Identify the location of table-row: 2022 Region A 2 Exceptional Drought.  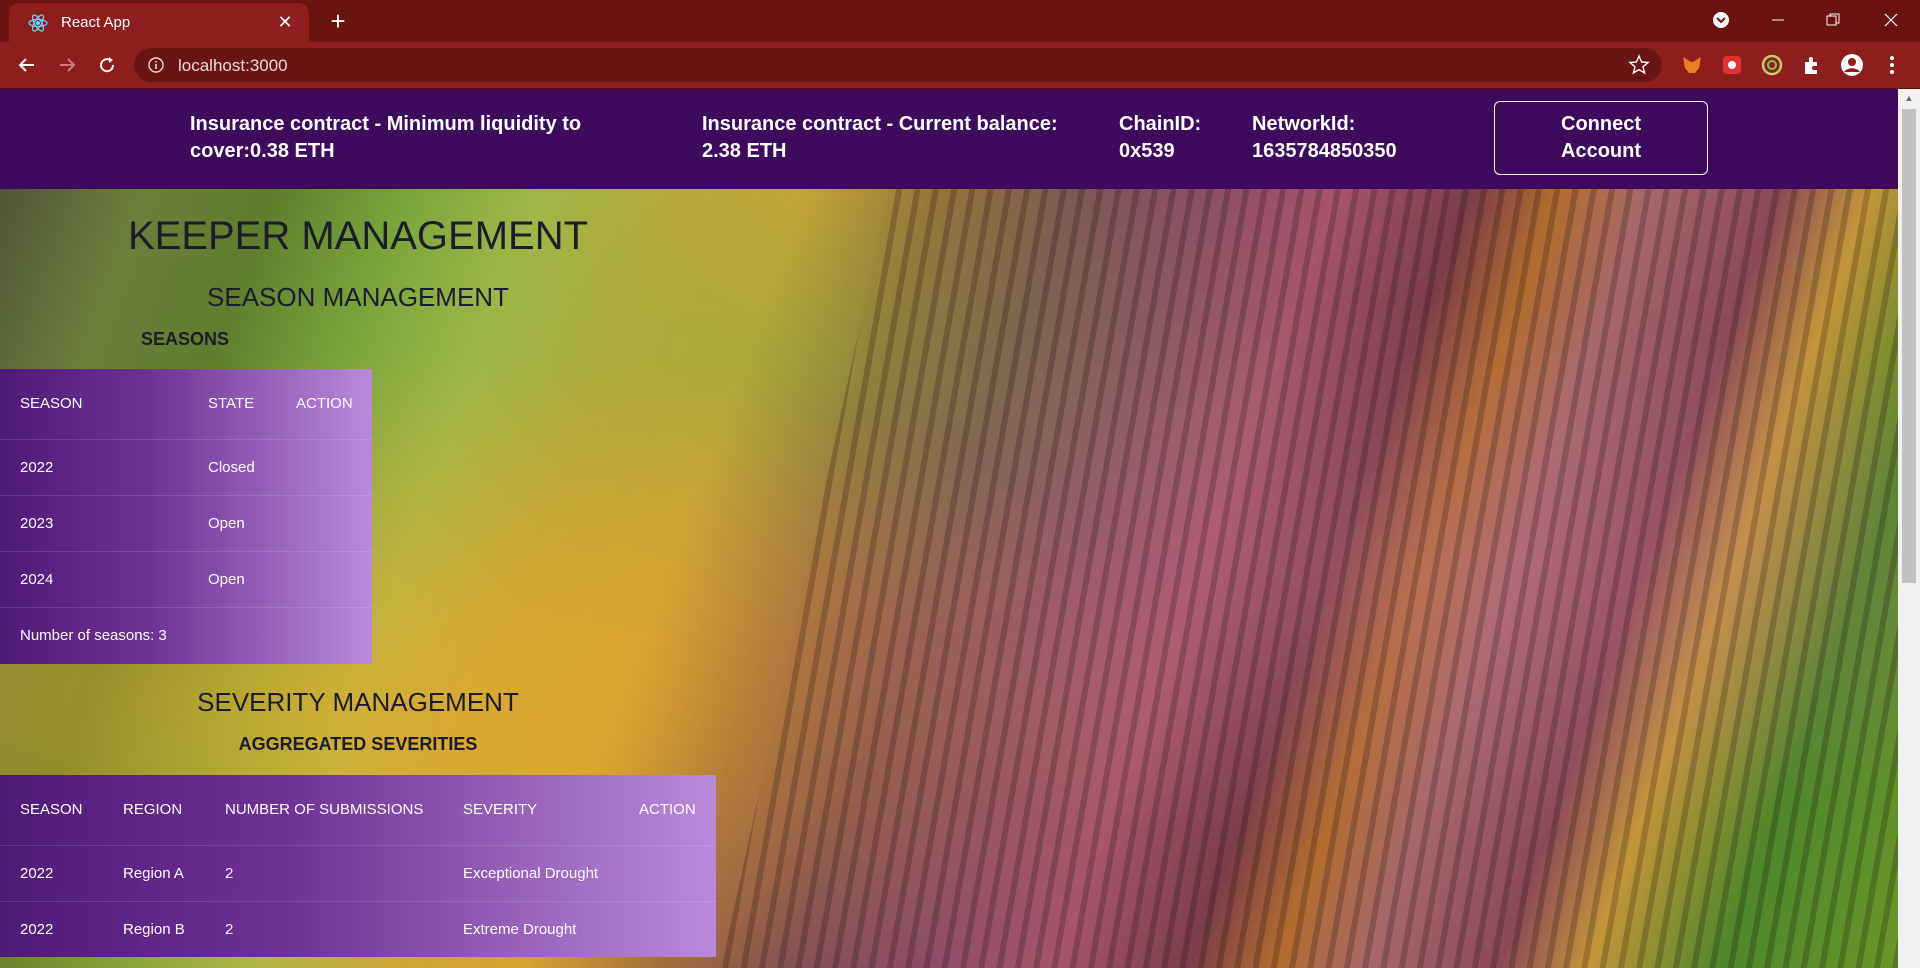
(358, 873).